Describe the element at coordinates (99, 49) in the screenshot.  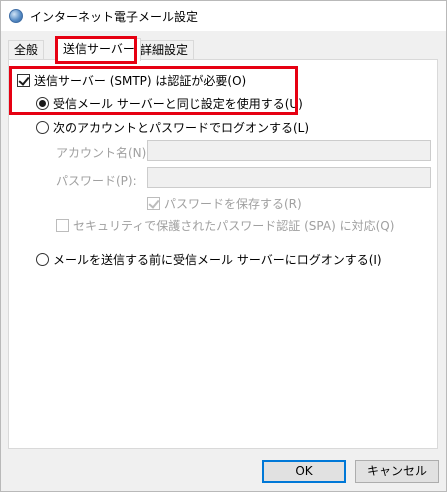
I see `tab-outgoing-server: 送信サーバー` at that location.